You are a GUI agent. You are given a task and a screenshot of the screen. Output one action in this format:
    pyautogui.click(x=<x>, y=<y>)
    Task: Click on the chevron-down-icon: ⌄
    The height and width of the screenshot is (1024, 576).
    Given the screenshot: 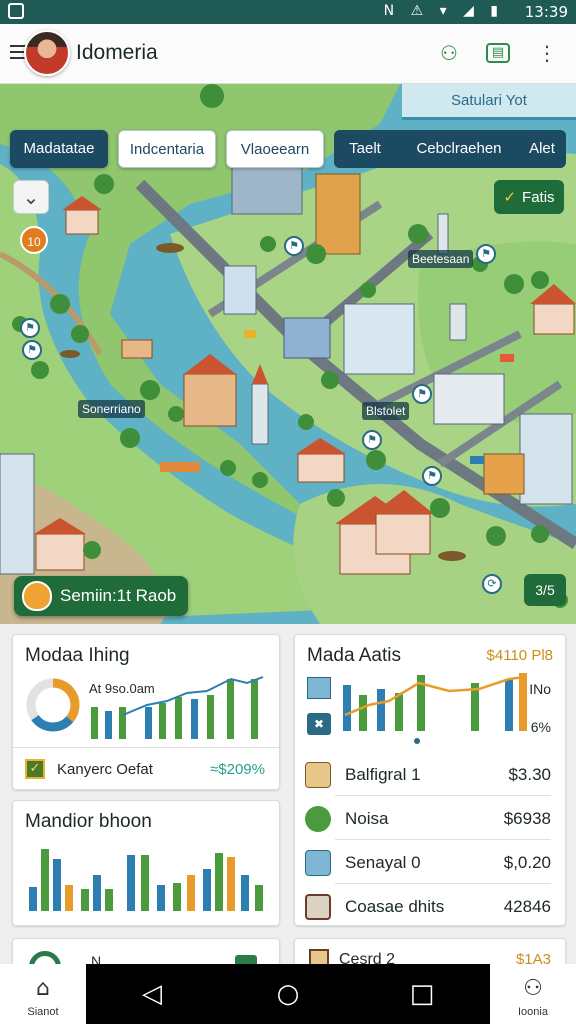 What is the action you would take?
    pyautogui.click(x=31, y=197)
    